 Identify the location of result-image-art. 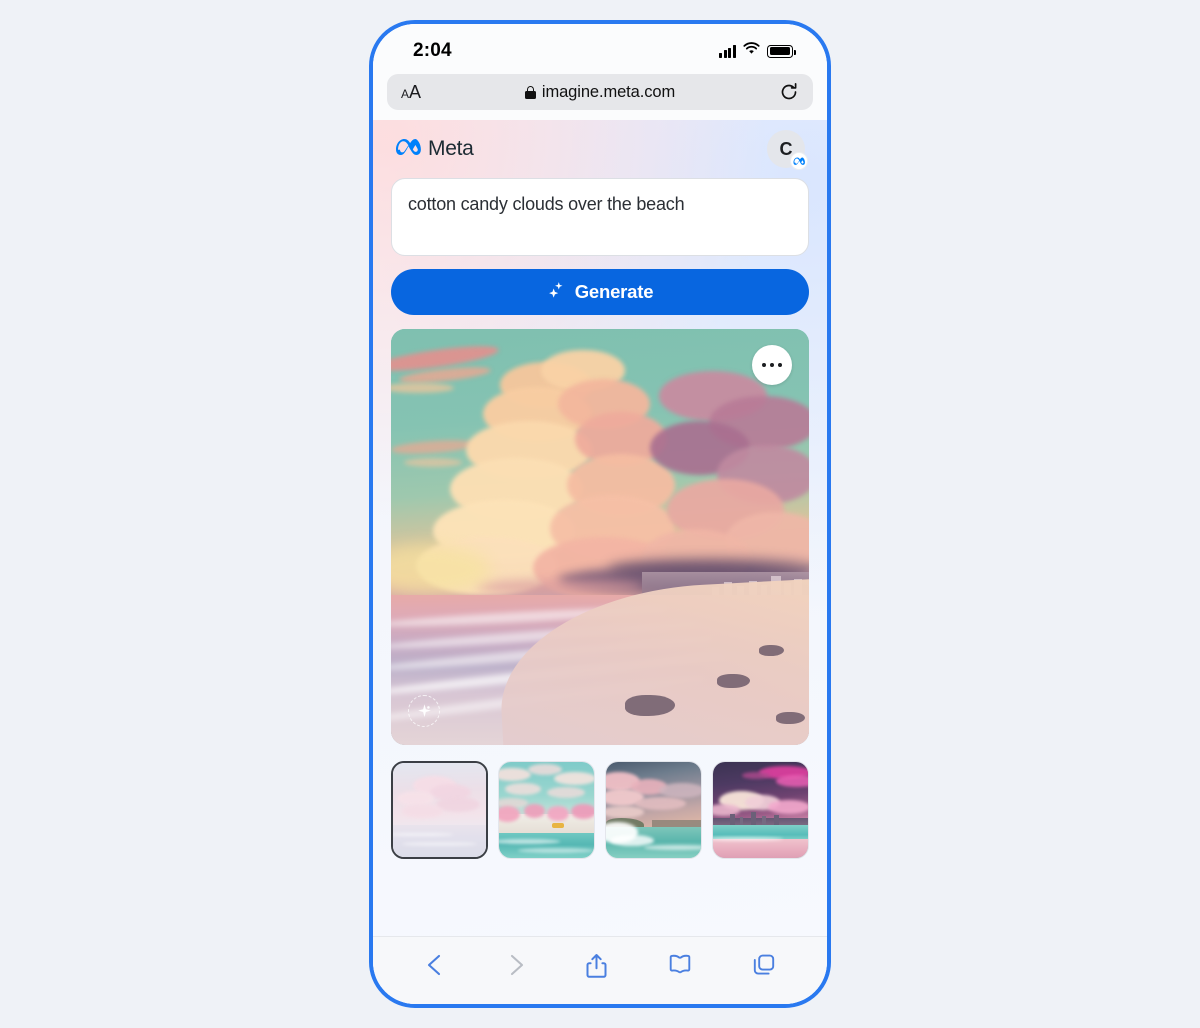
(600, 537).